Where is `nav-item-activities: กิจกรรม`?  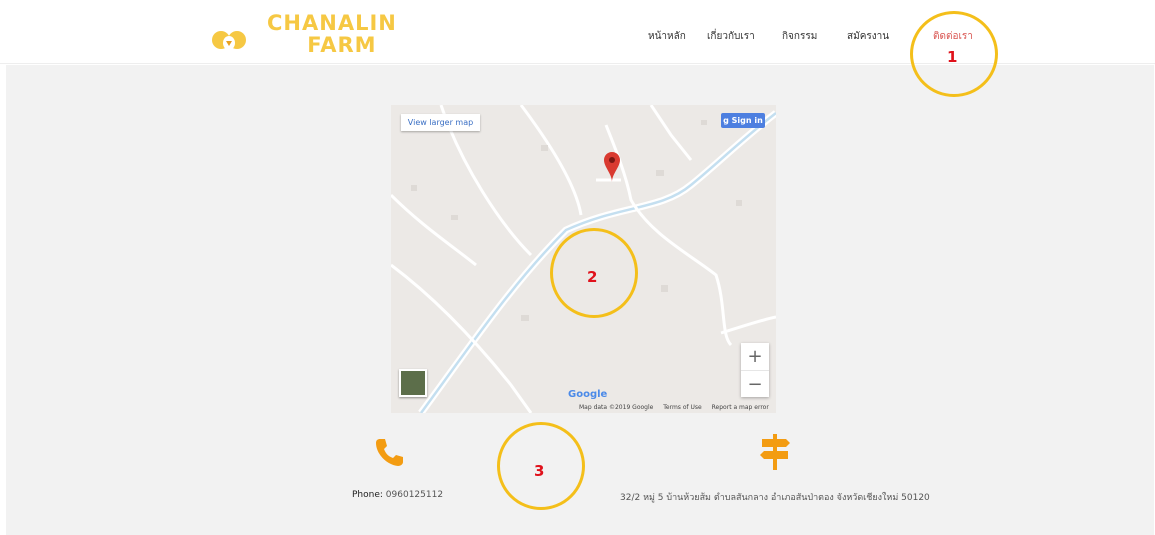
nav-item-activities: กิจกรรม is located at coordinates (799, 36).